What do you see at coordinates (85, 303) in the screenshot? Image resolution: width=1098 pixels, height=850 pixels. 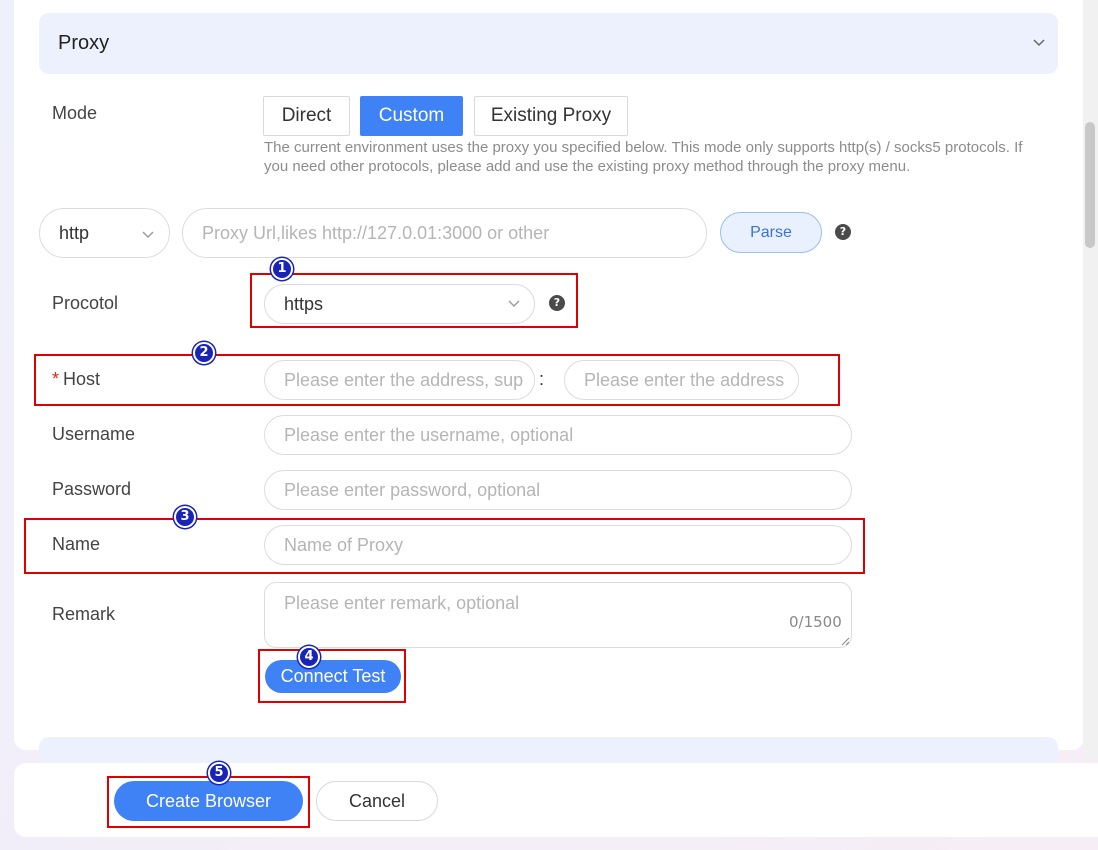 I see `protocol-label: Procotol` at bounding box center [85, 303].